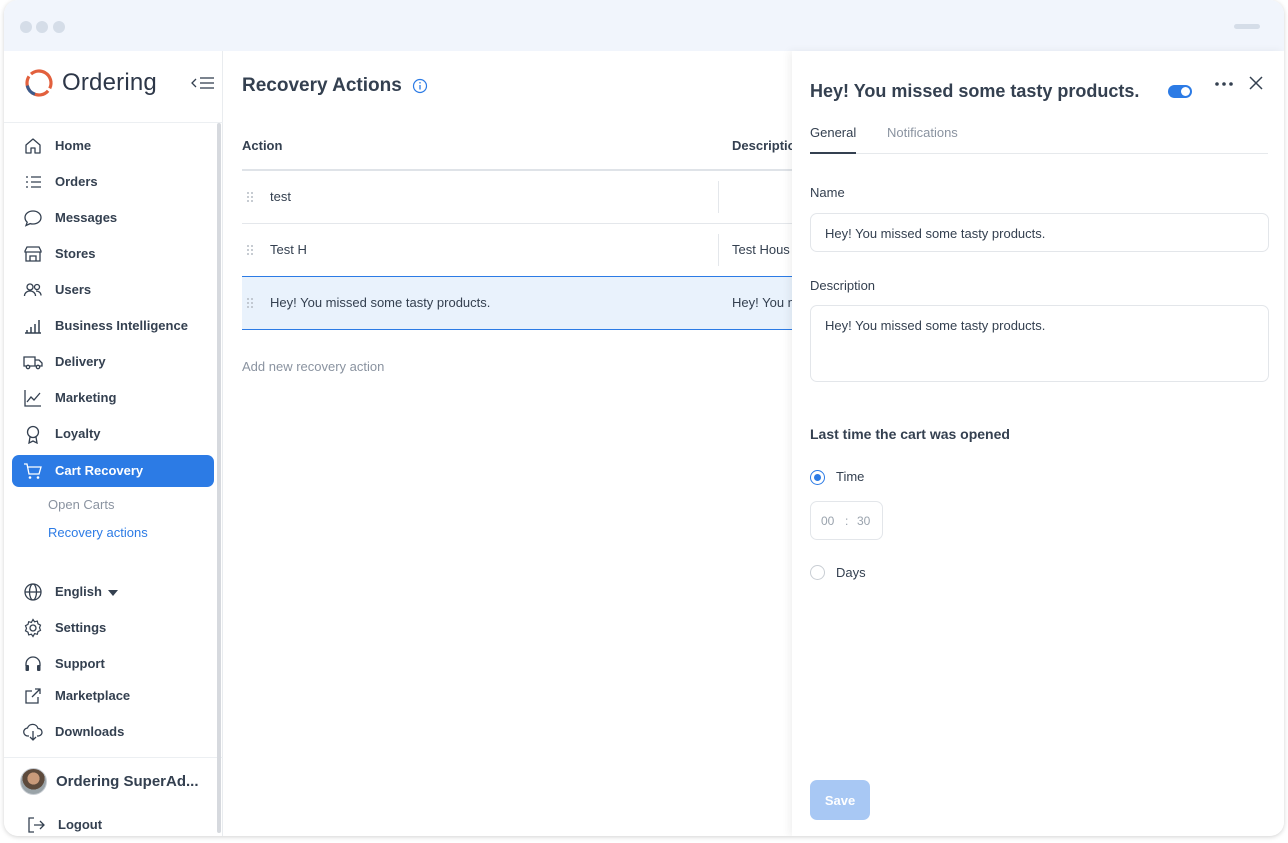  I want to click on time-input: 00 : 30, so click(846, 520).